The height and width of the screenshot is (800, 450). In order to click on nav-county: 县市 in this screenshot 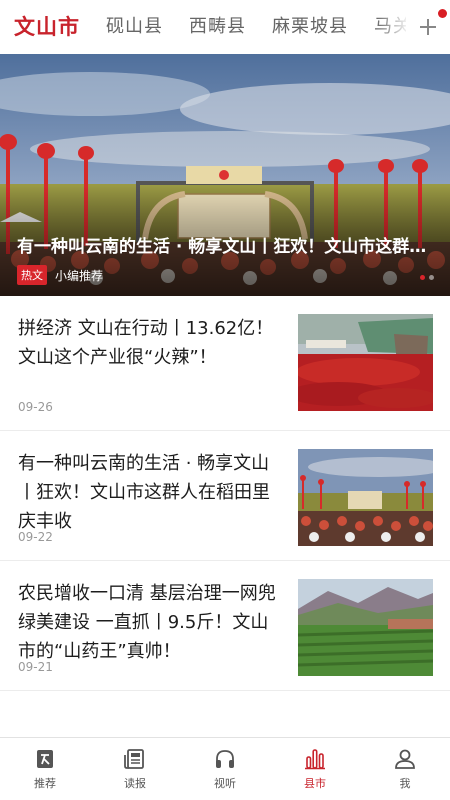, I will do `click(315, 769)`.